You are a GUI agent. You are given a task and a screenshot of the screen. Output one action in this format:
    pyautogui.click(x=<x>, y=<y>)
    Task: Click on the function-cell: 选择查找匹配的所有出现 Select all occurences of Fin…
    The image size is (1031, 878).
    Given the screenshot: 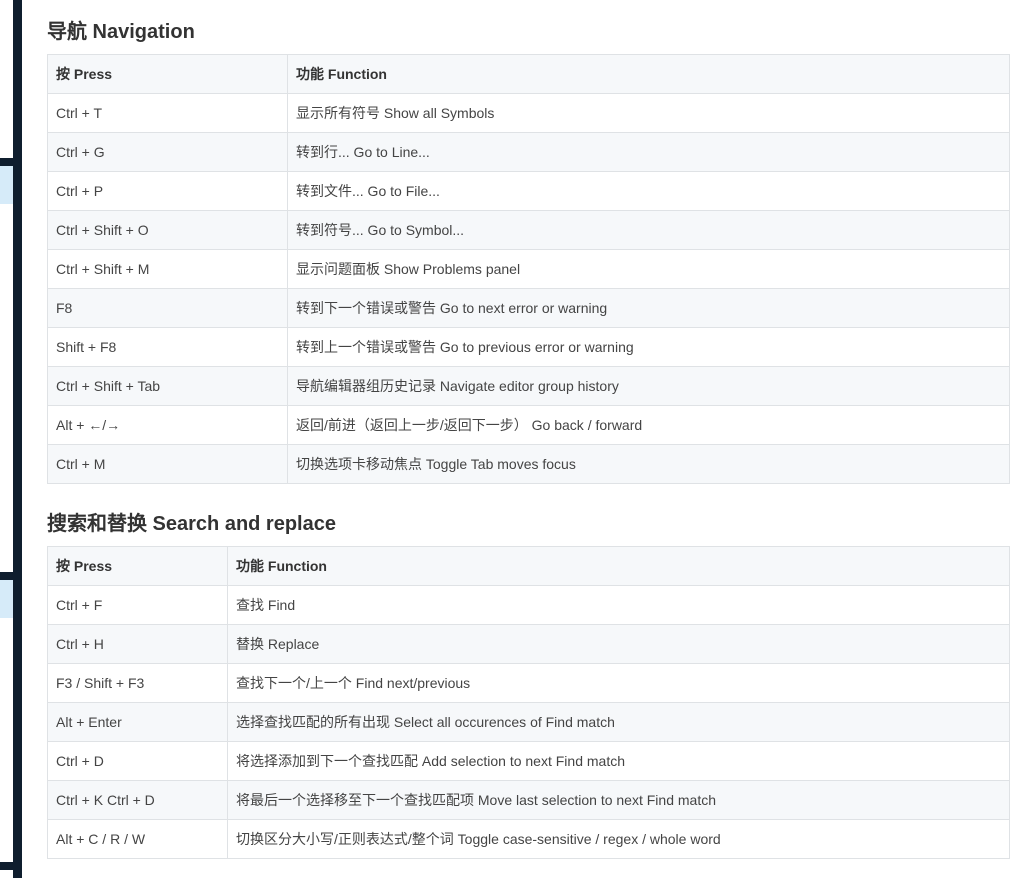 What is the action you would take?
    pyautogui.click(x=618, y=722)
    